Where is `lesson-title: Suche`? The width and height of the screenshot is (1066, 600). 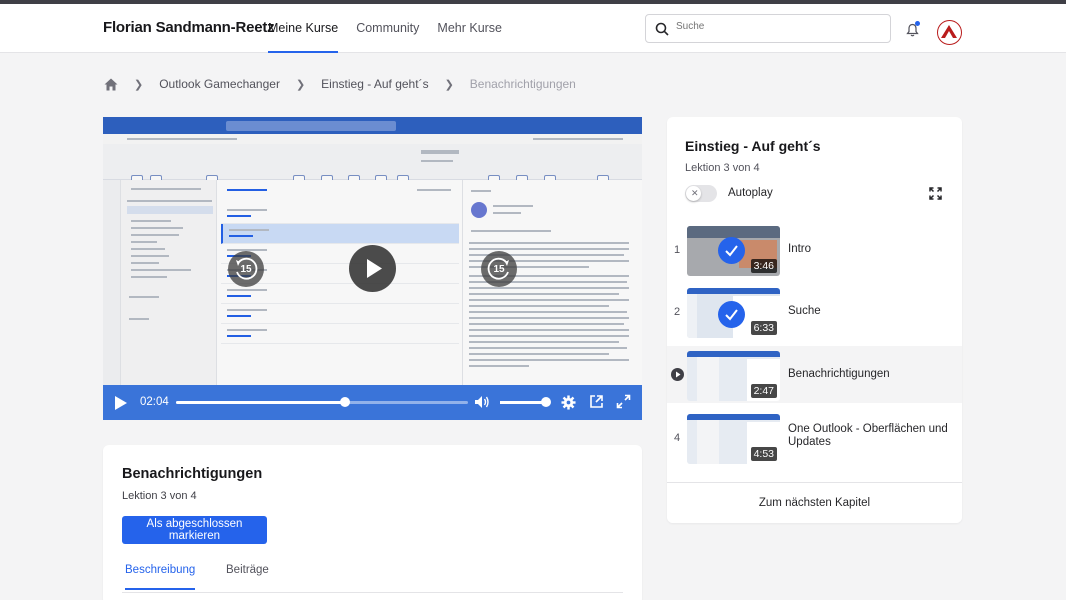 lesson-title: Suche is located at coordinates (804, 311).